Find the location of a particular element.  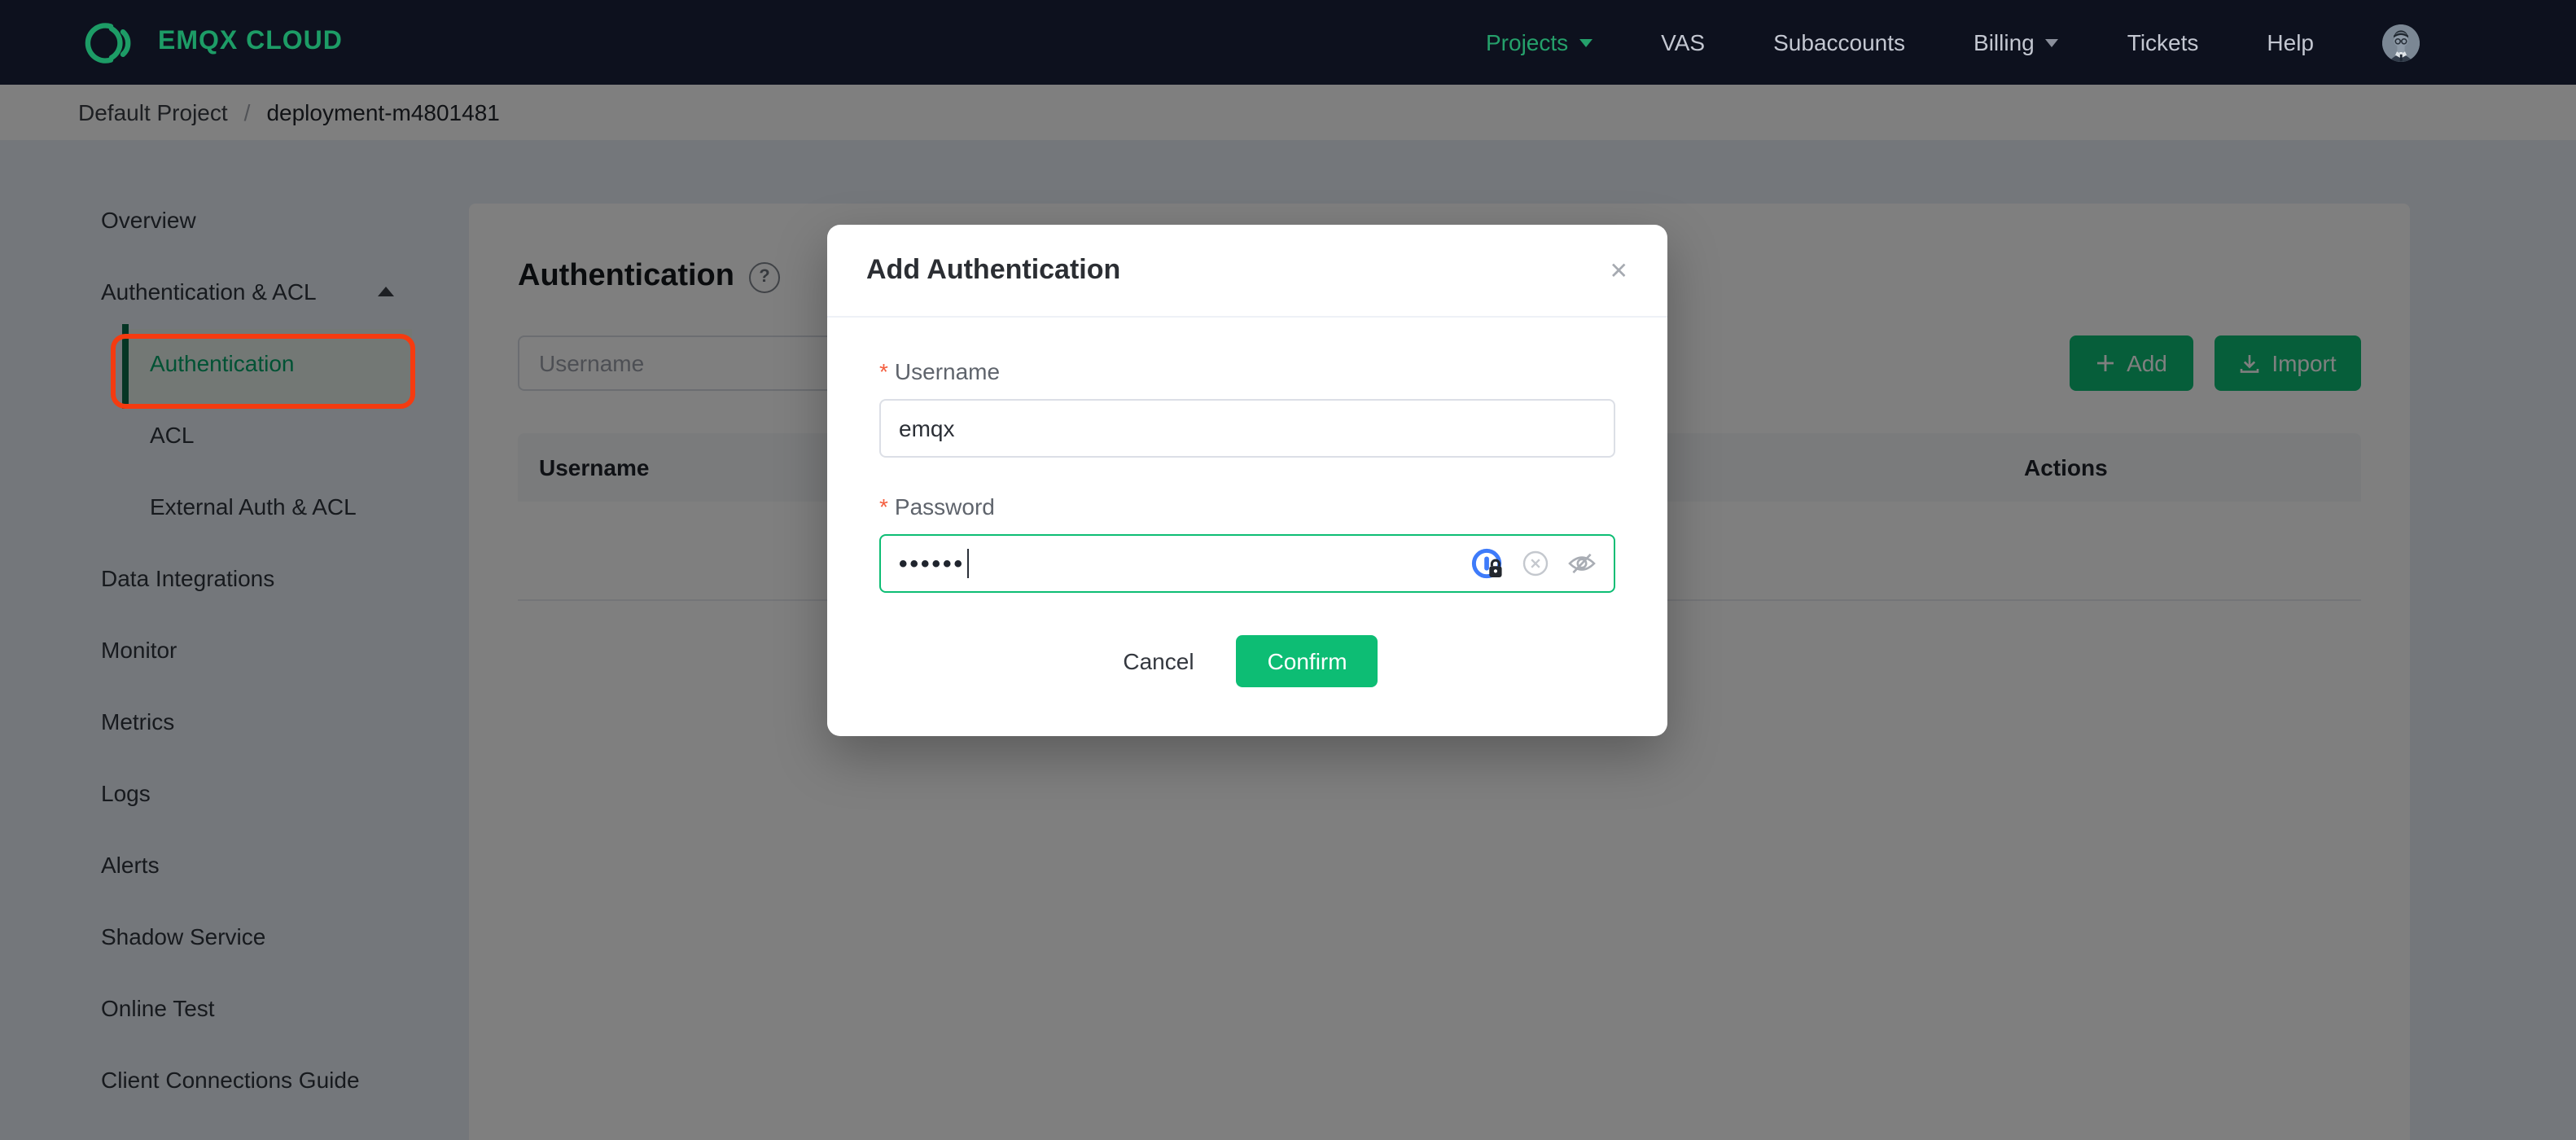

eye-slash-icon is located at coordinates (1581, 563).